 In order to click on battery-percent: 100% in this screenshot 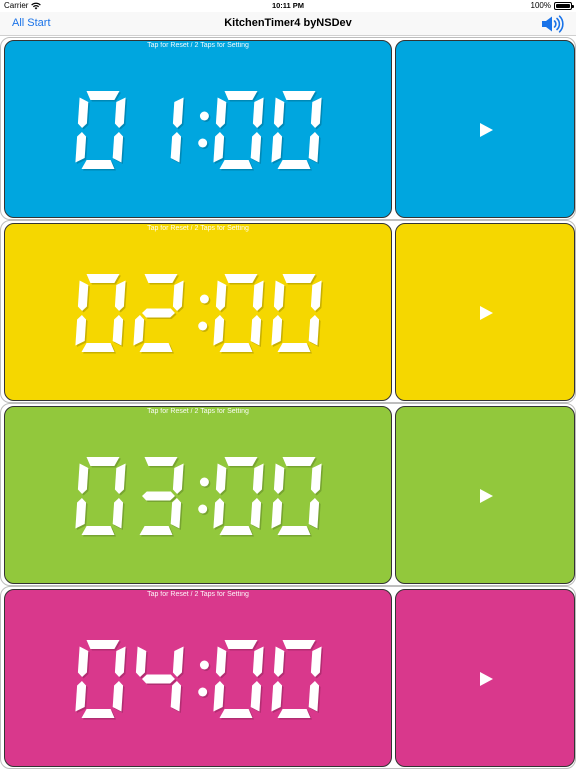, I will do `click(540, 5)`.